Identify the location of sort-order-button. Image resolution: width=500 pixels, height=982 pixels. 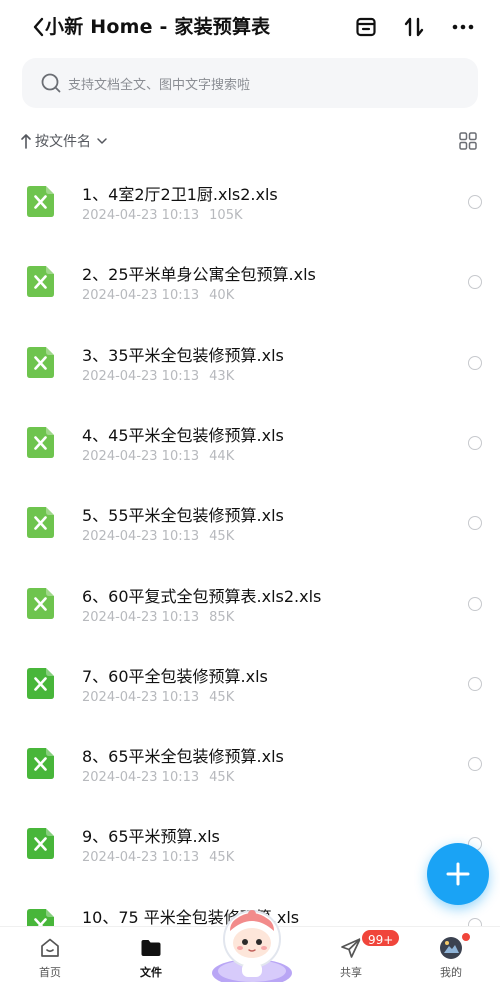
(414, 27).